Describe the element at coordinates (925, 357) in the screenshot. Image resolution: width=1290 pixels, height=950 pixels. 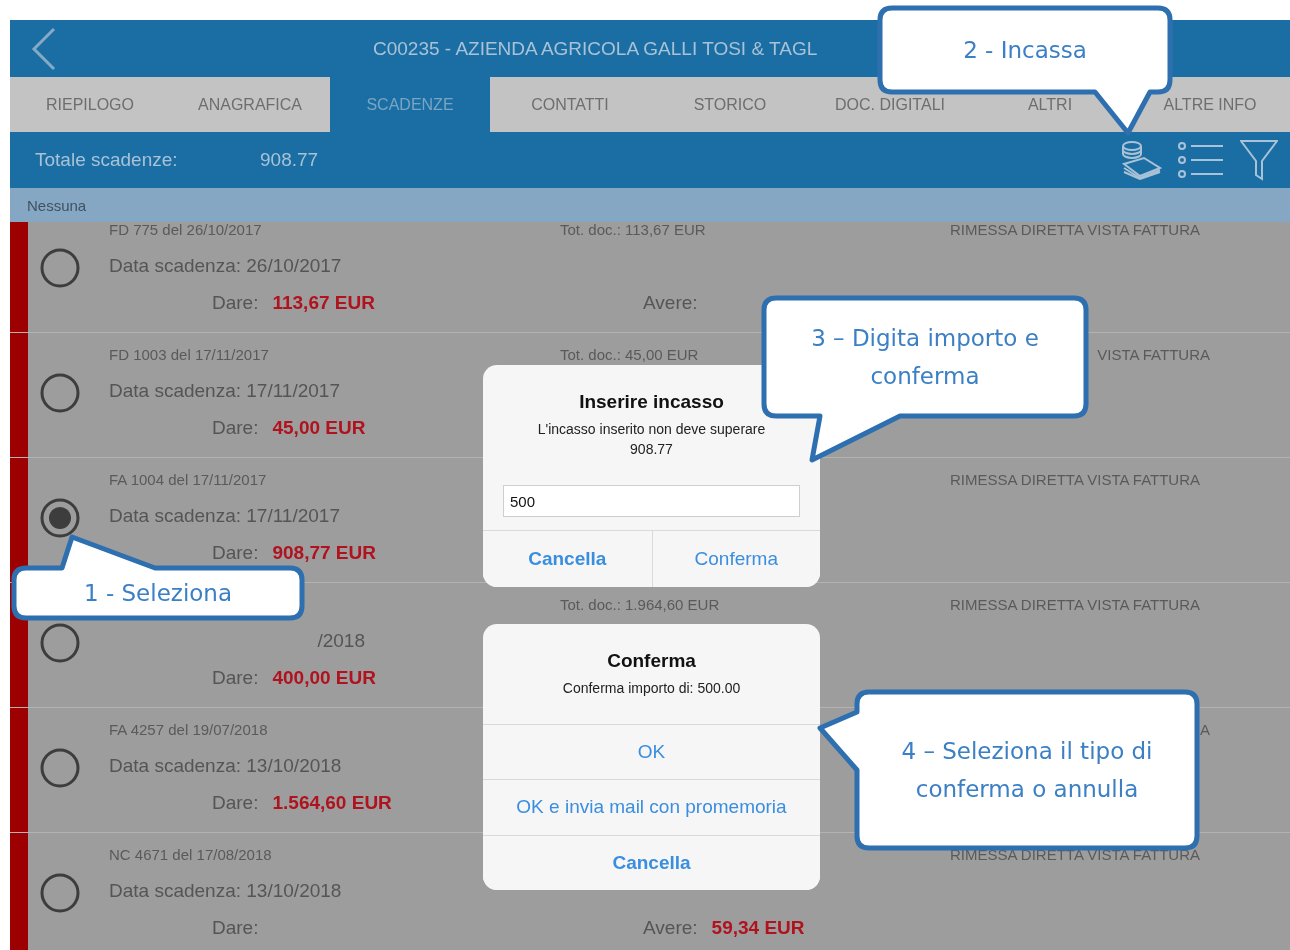
I see `callout-text: 3 – Digita importo e conferma` at that location.